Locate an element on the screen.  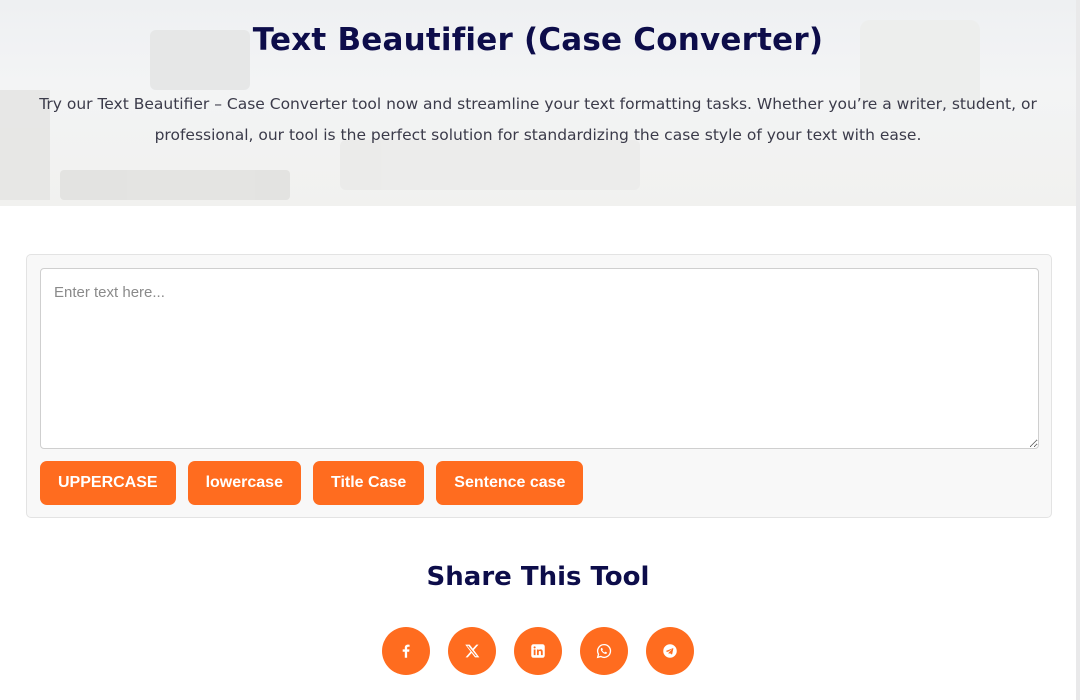
share-facebook-button is located at coordinates (406, 651).